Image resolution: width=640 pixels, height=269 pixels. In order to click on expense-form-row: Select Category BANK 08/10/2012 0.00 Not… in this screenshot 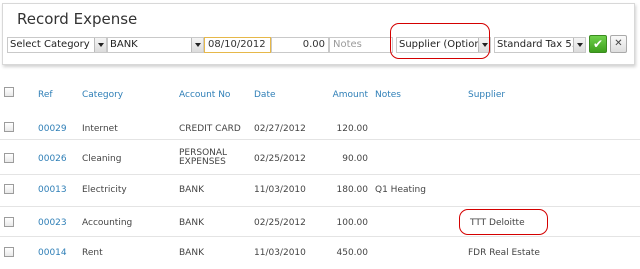, I will do `click(320, 44)`.